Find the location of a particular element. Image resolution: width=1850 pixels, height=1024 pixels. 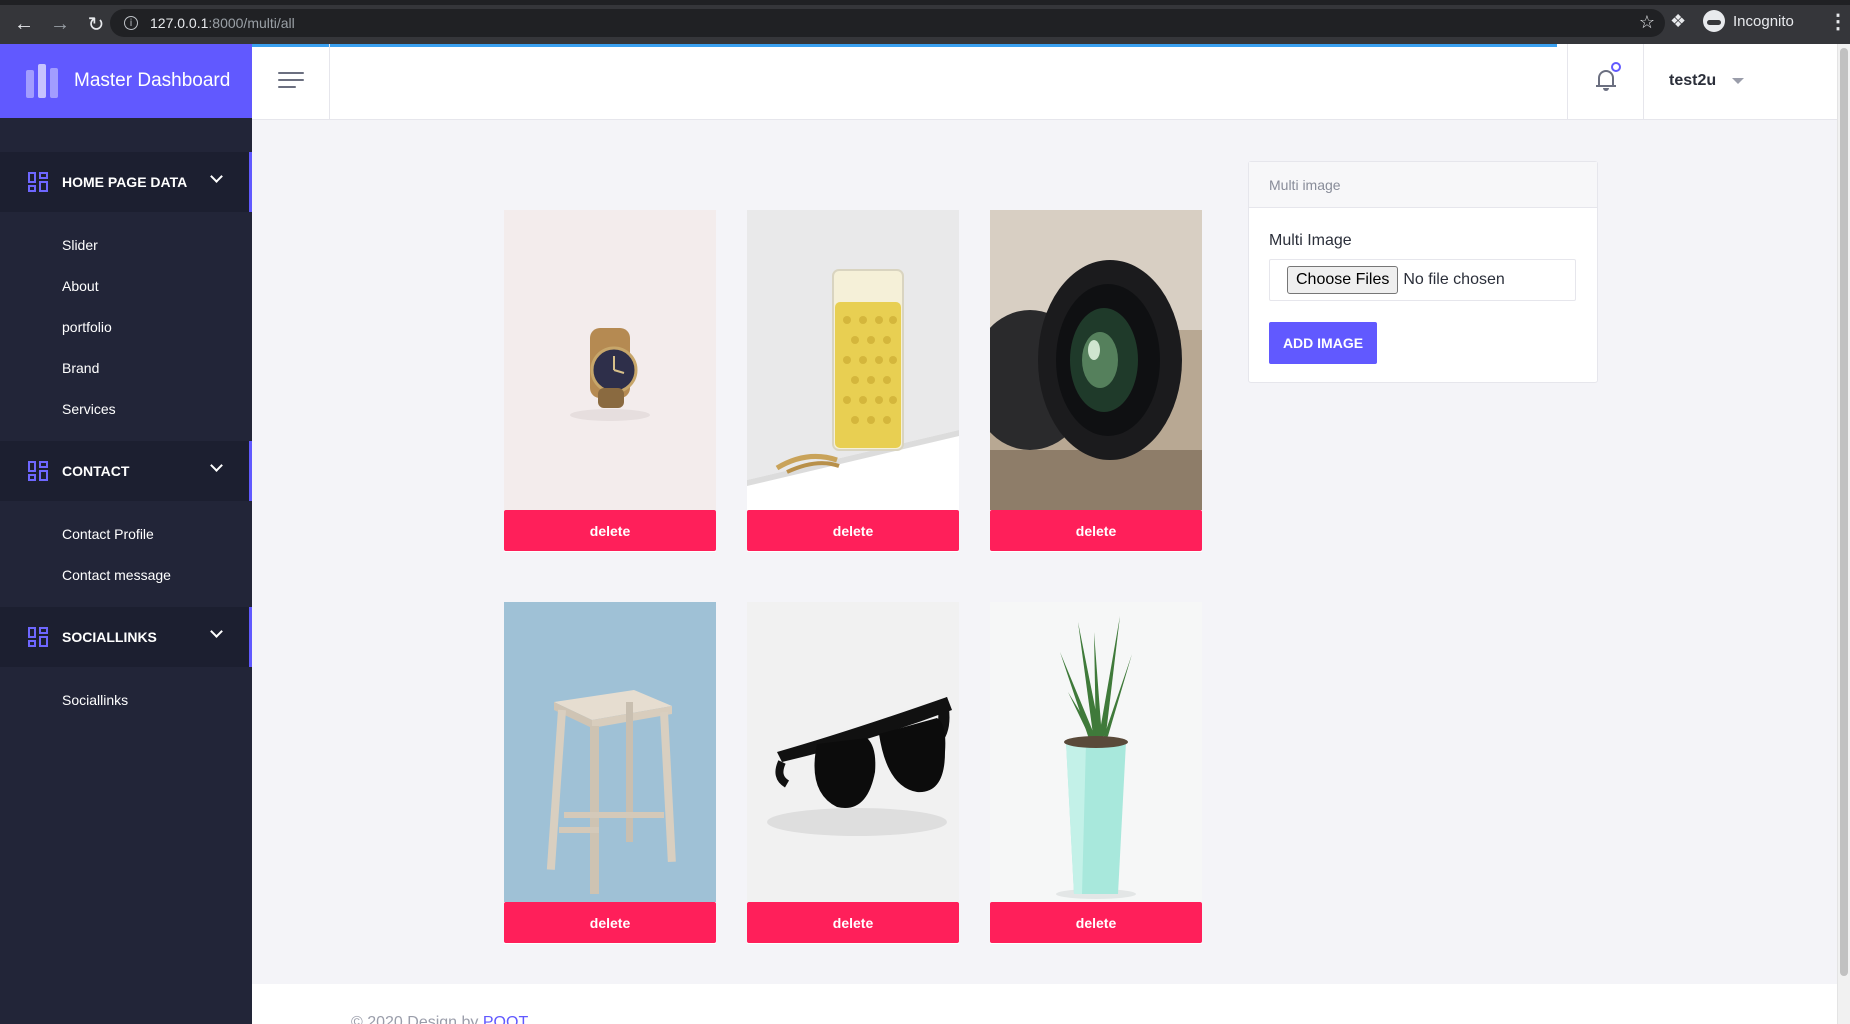

incognito-indicator: Incognito is located at coordinates (1748, 21).